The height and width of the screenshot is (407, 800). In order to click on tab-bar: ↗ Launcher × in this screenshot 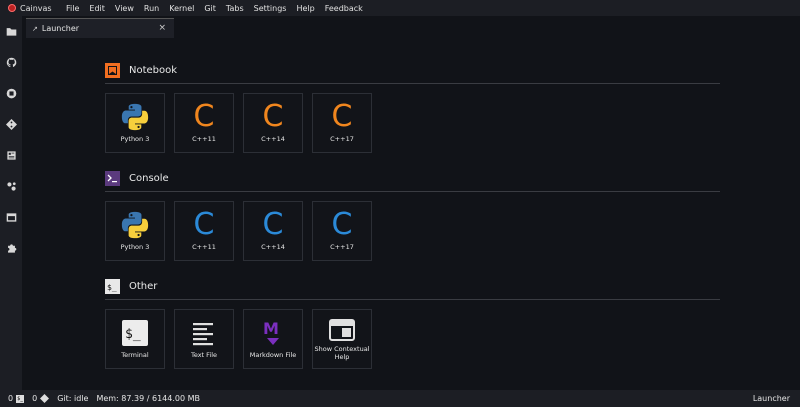, I will do `click(411, 27)`.